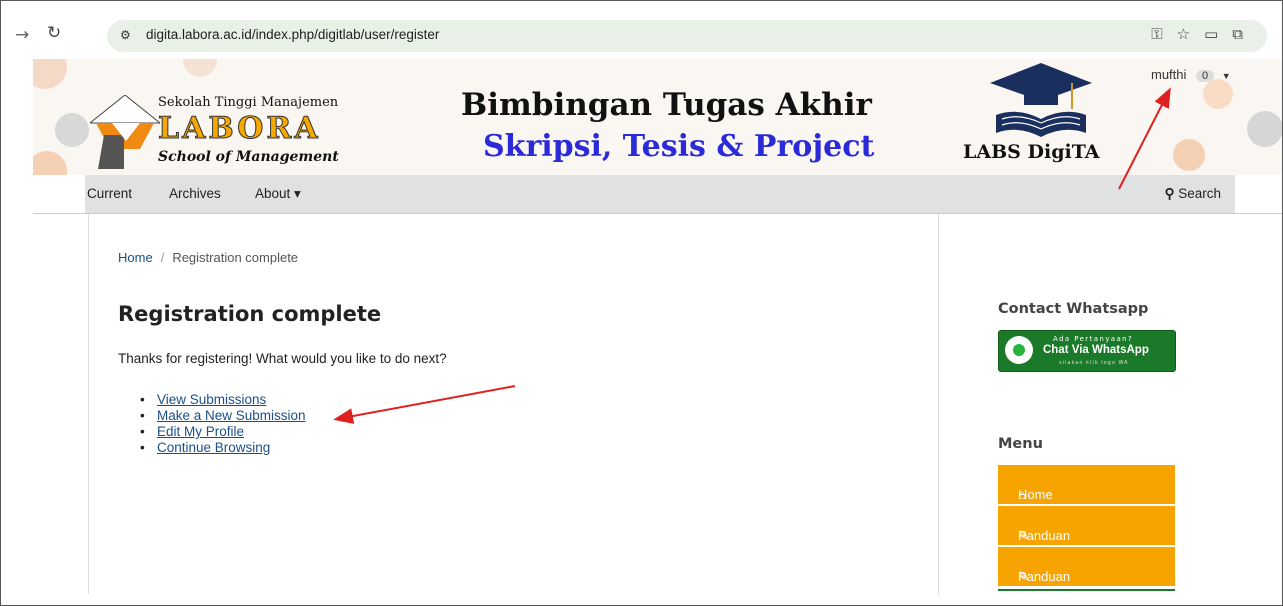 Image resolution: width=1283 pixels, height=606 pixels. What do you see at coordinates (1218, 34) in the screenshot?
I see `page-icon: ▭` at bounding box center [1218, 34].